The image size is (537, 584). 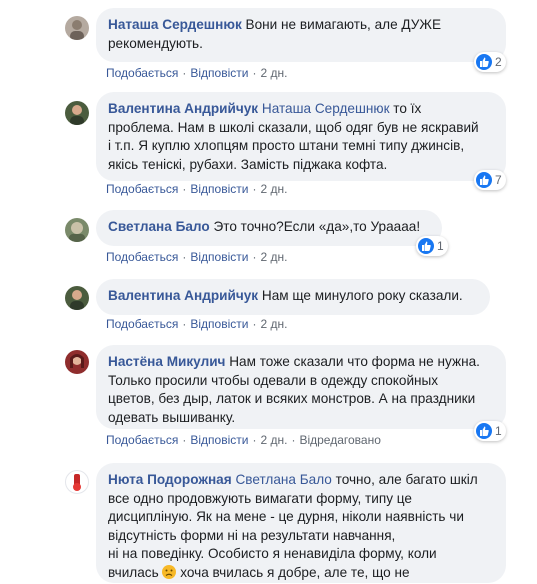 I want to click on reaction-count: 7, so click(x=490, y=180).